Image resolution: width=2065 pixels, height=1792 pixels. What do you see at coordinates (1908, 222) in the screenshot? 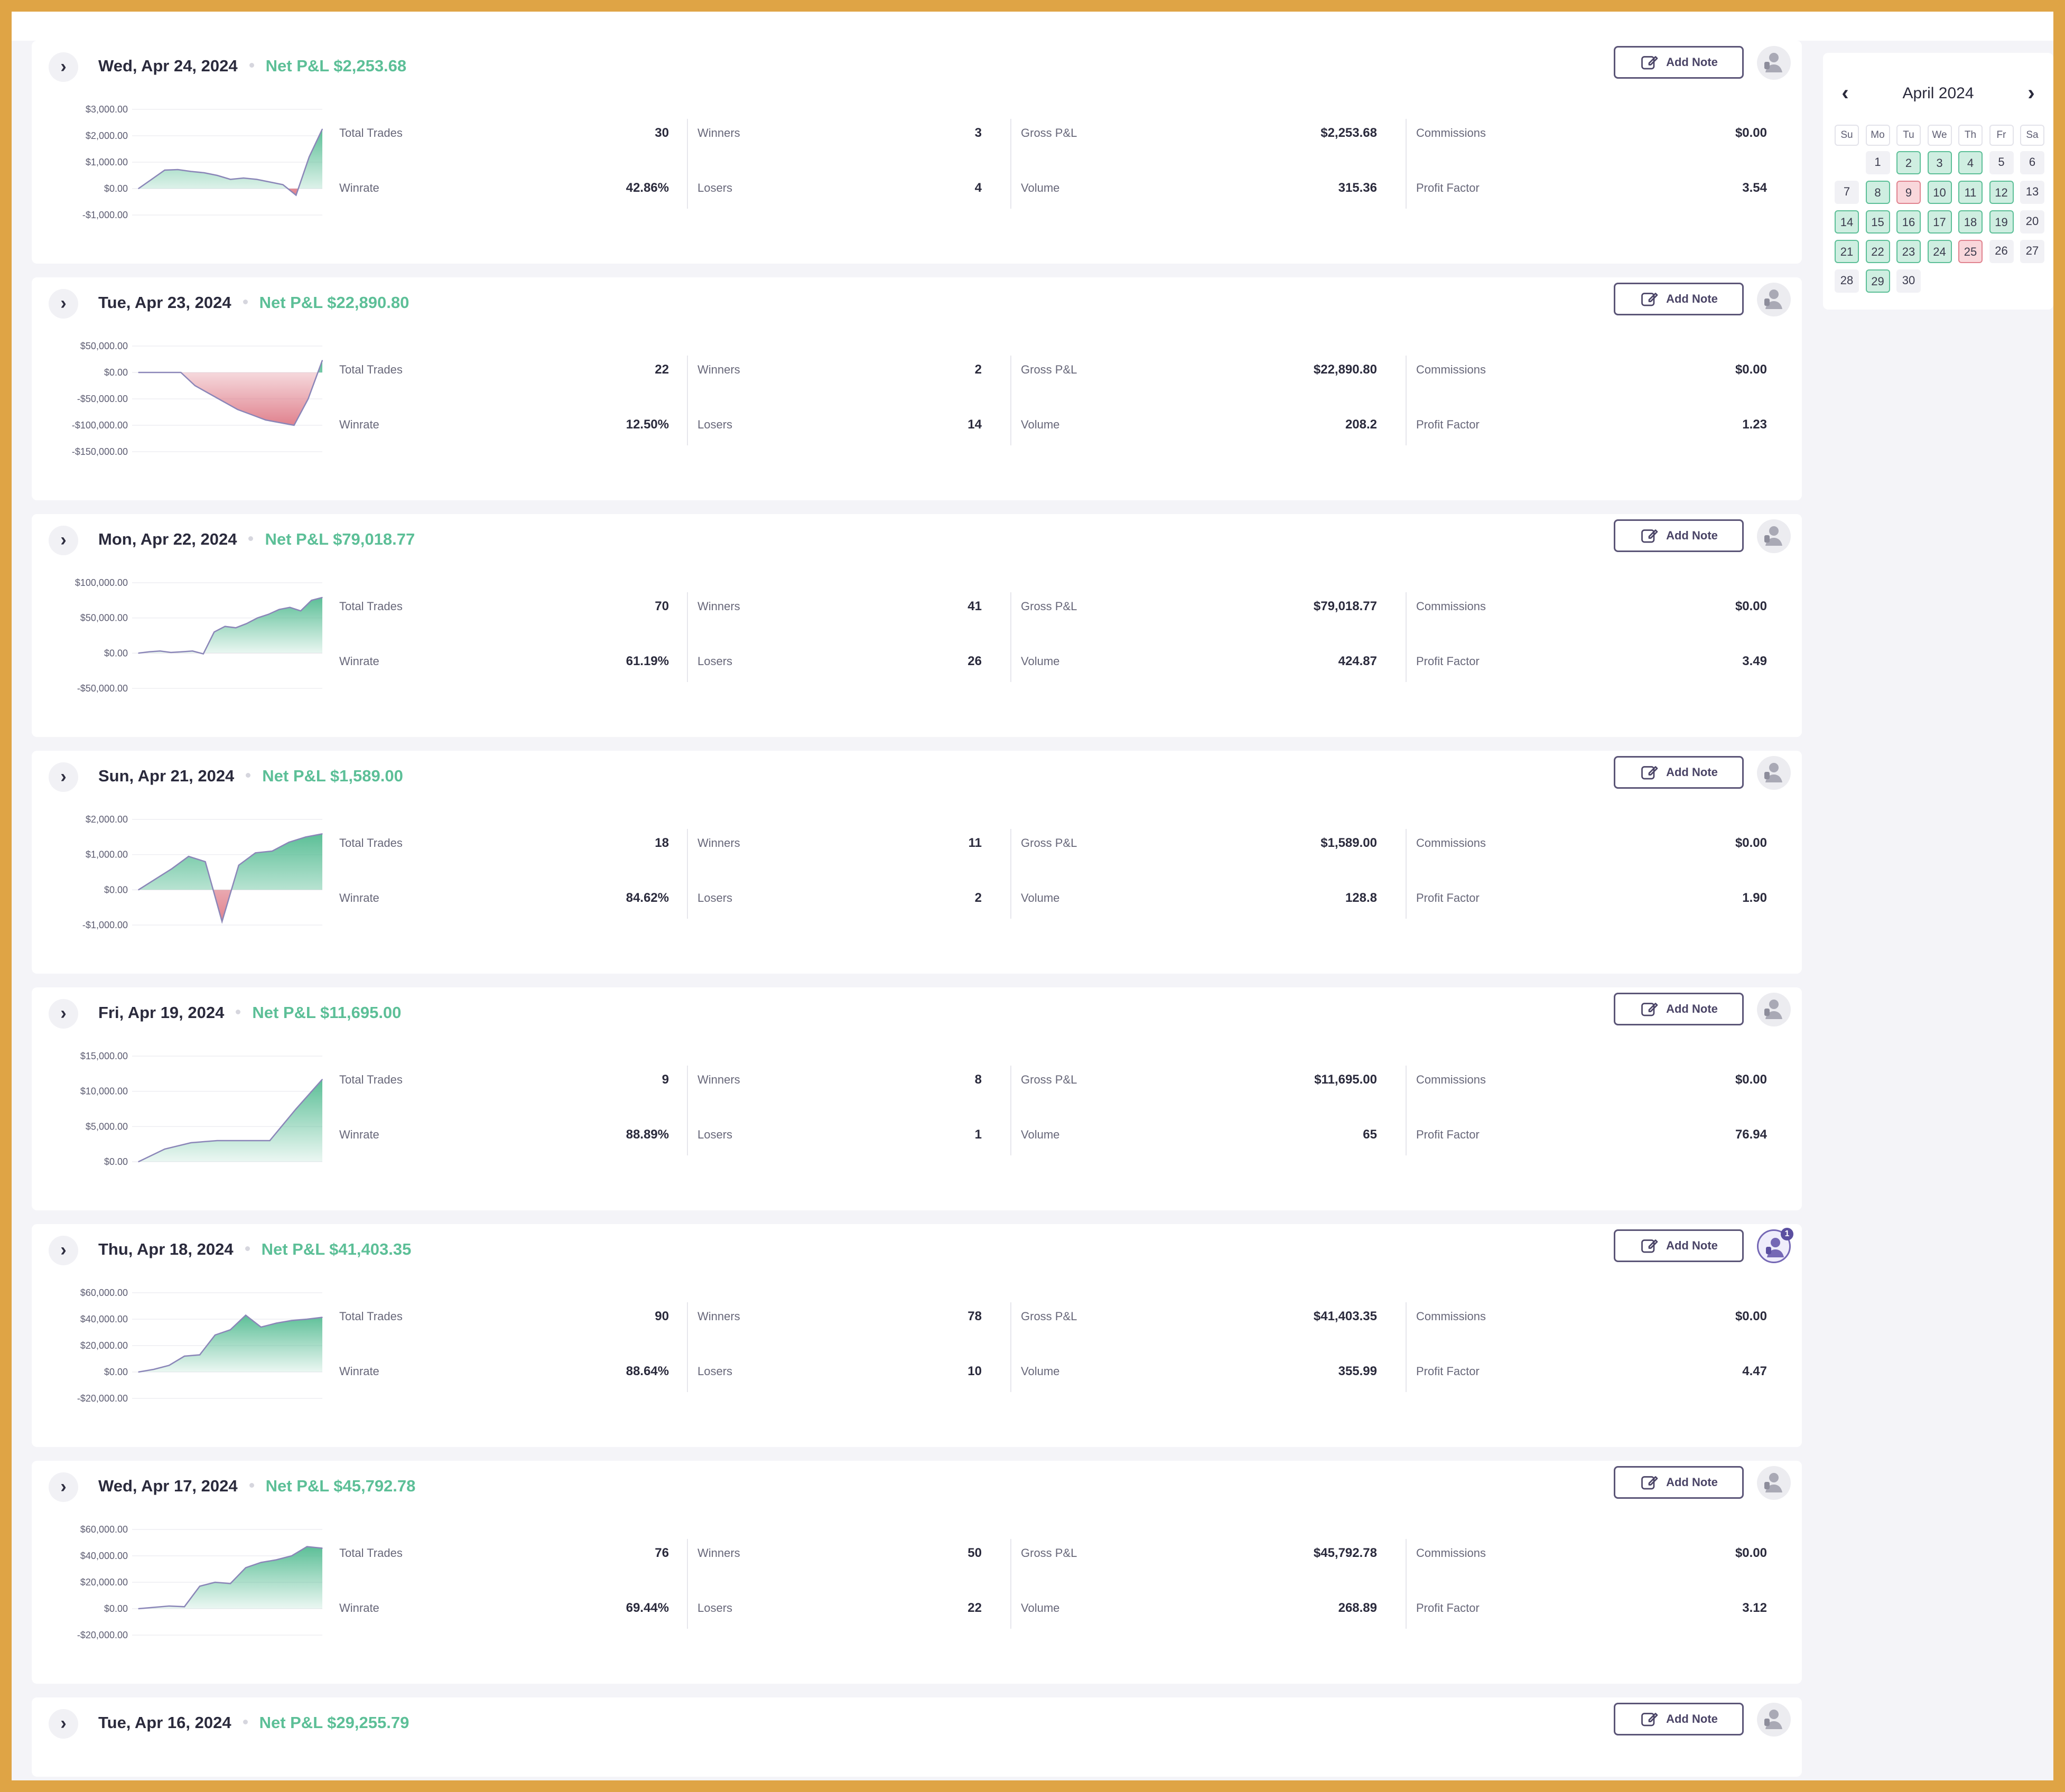
I see `calendar-day: 16` at bounding box center [1908, 222].